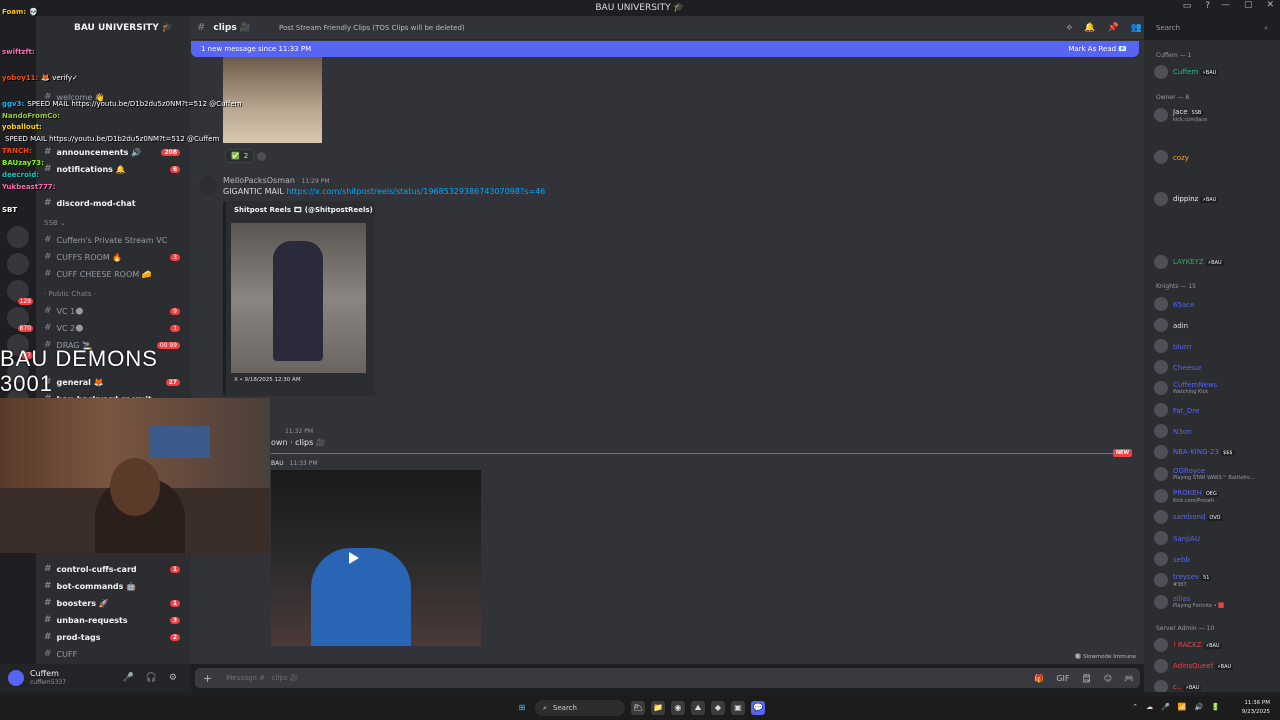  I want to click on member-item: AdinsQueef ⚡BAU, so click(1194, 666).